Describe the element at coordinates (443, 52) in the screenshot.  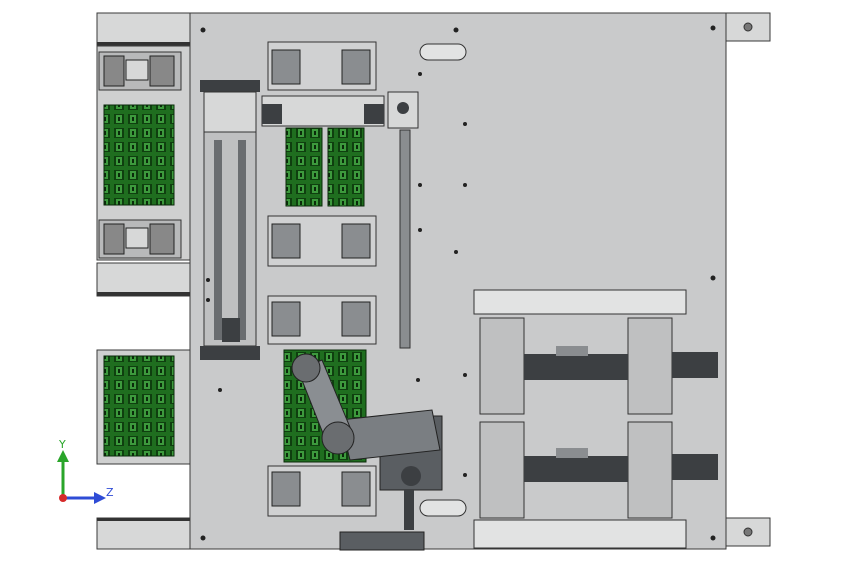
I see `slot-top` at that location.